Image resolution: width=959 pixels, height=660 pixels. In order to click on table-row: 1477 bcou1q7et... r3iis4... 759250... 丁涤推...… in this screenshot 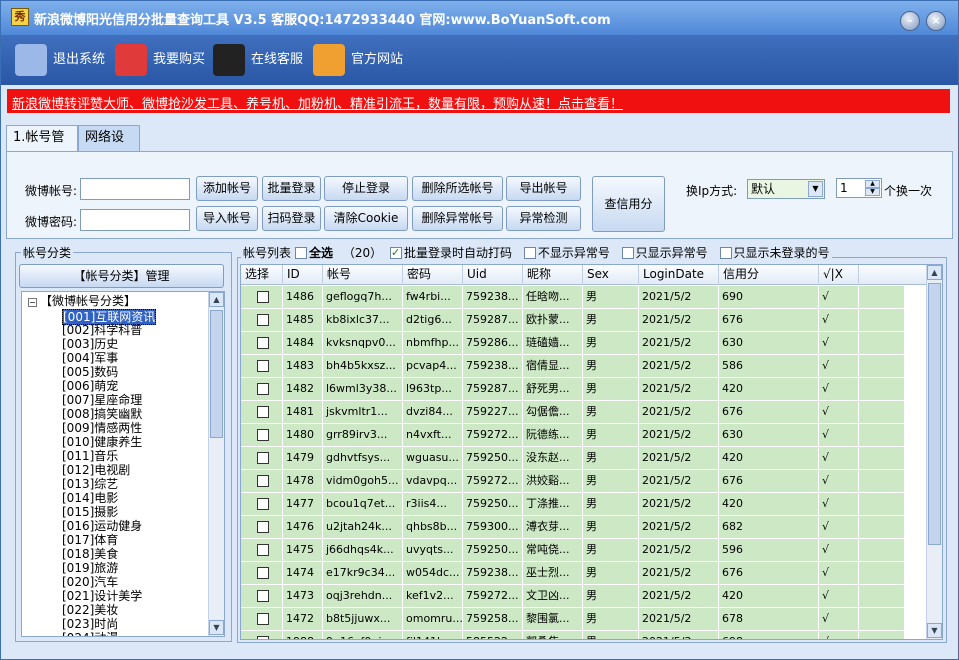, I will do `click(572, 504)`.